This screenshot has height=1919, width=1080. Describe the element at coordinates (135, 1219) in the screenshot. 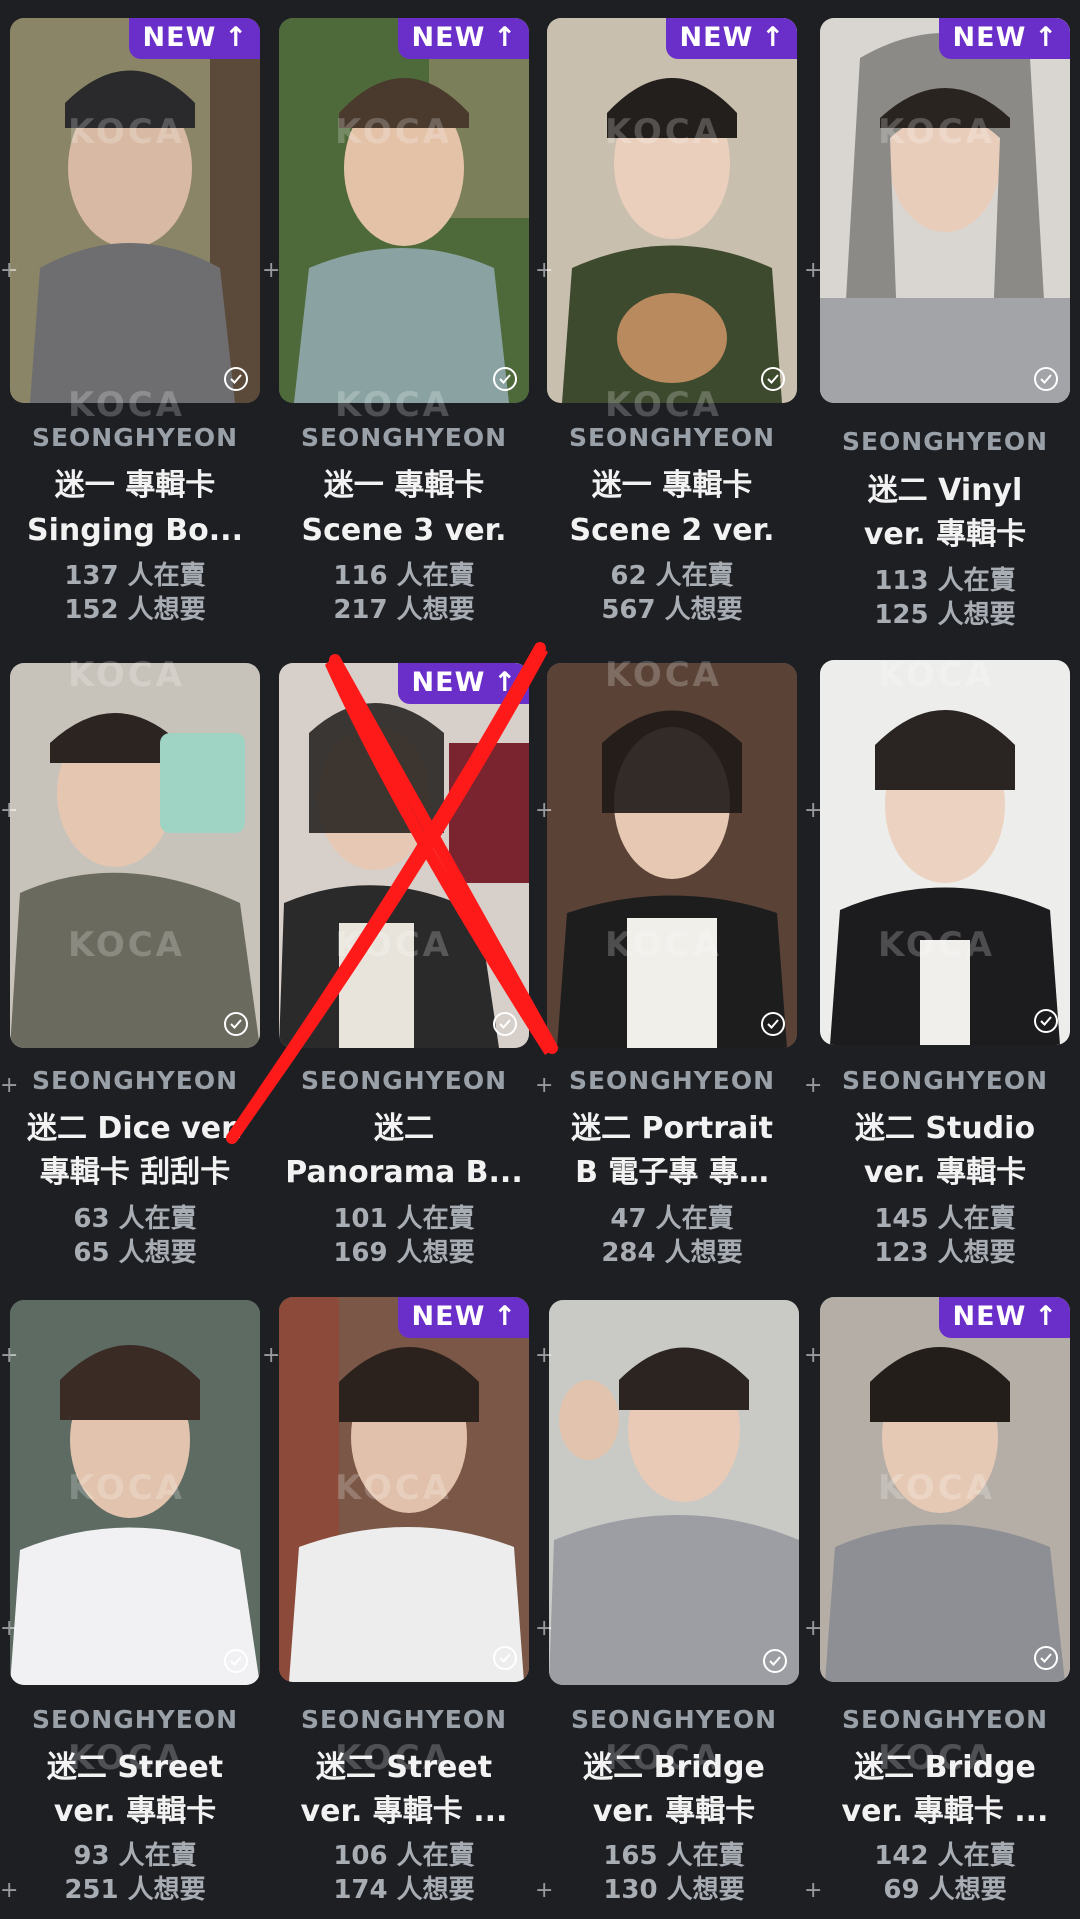

I see `selling-count: 63 人在賣` at that location.